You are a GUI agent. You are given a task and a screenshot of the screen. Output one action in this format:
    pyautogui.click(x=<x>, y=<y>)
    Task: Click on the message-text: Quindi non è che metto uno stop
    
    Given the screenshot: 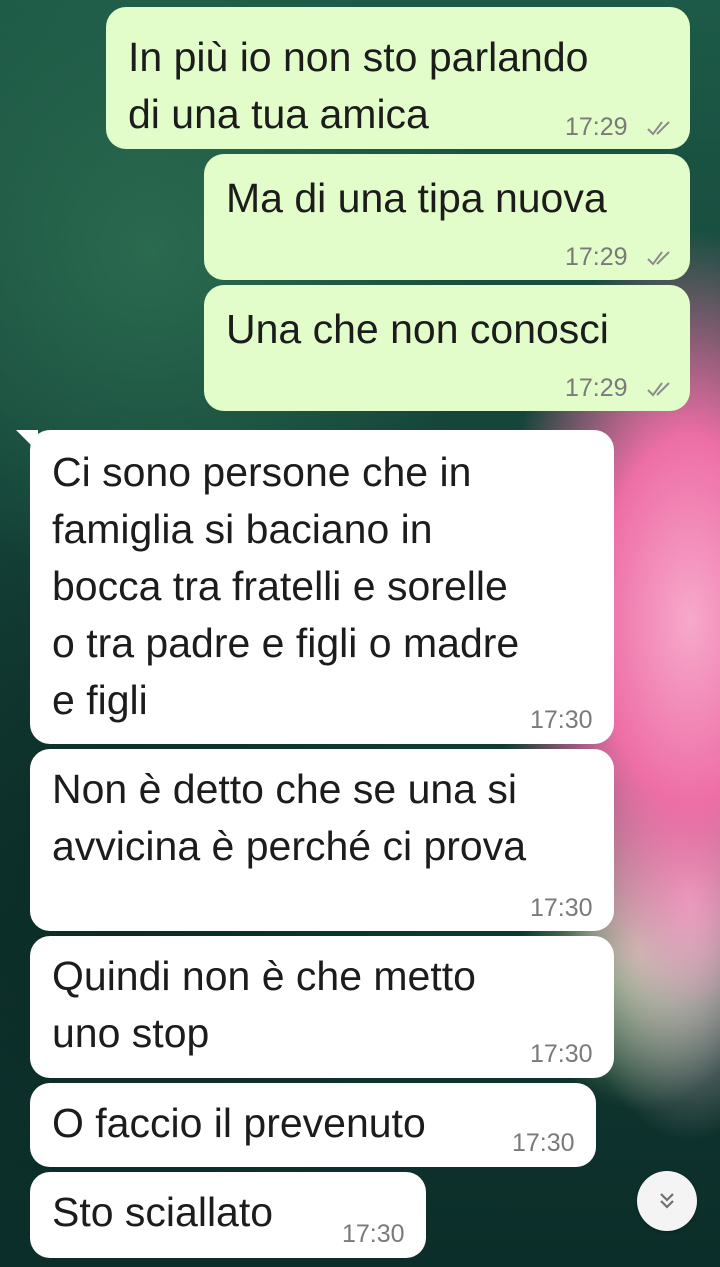 What is the action you would take?
    pyautogui.click(x=264, y=1004)
    